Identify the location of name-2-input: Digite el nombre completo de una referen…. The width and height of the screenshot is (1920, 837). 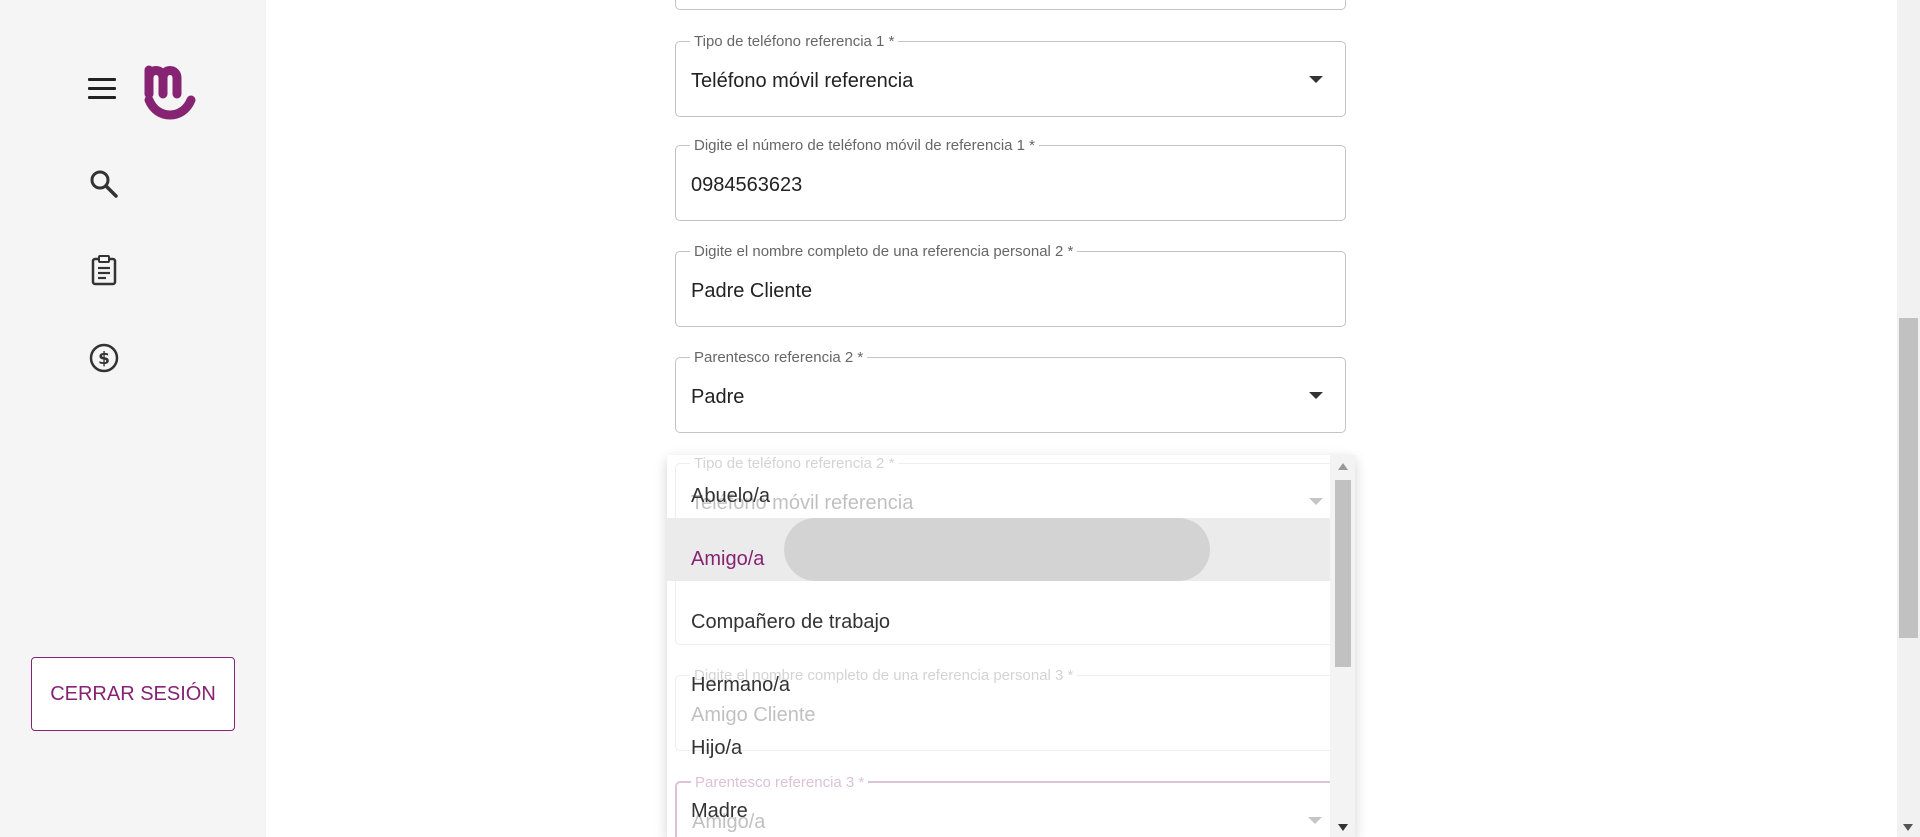
(1010, 285).